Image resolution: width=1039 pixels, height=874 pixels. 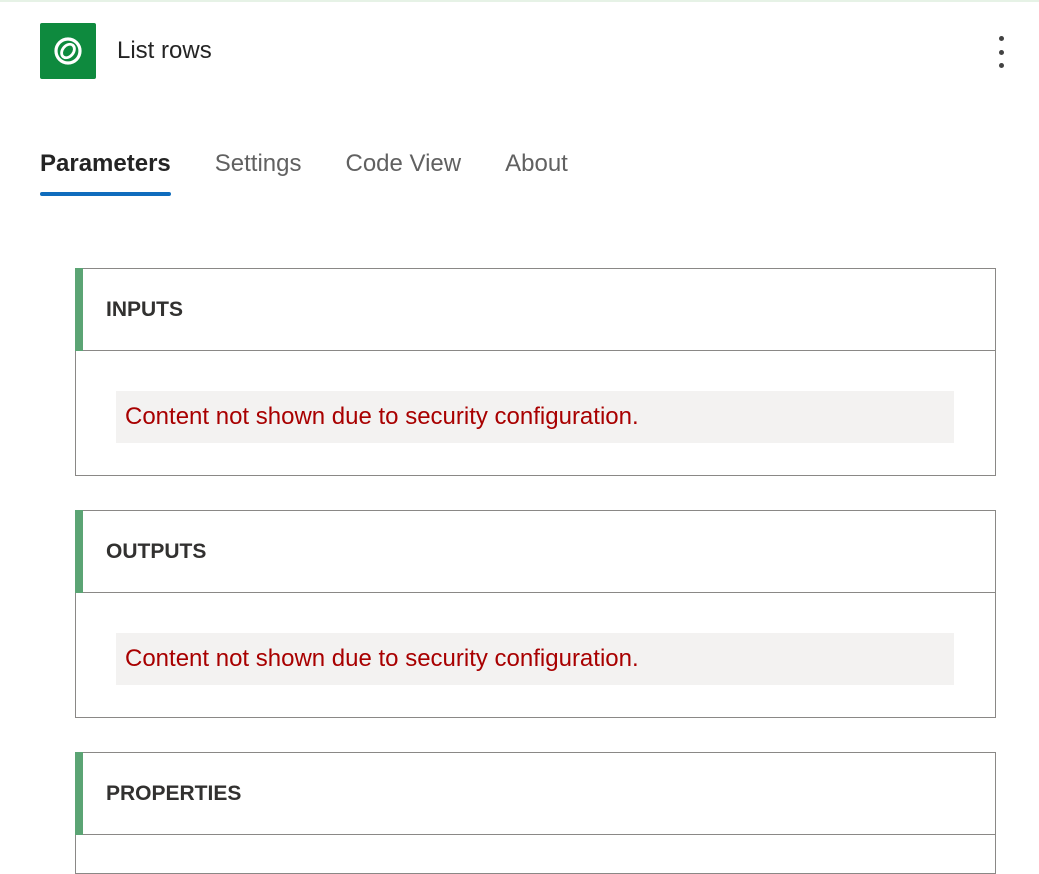 I want to click on action-title: List rows, so click(x=164, y=50).